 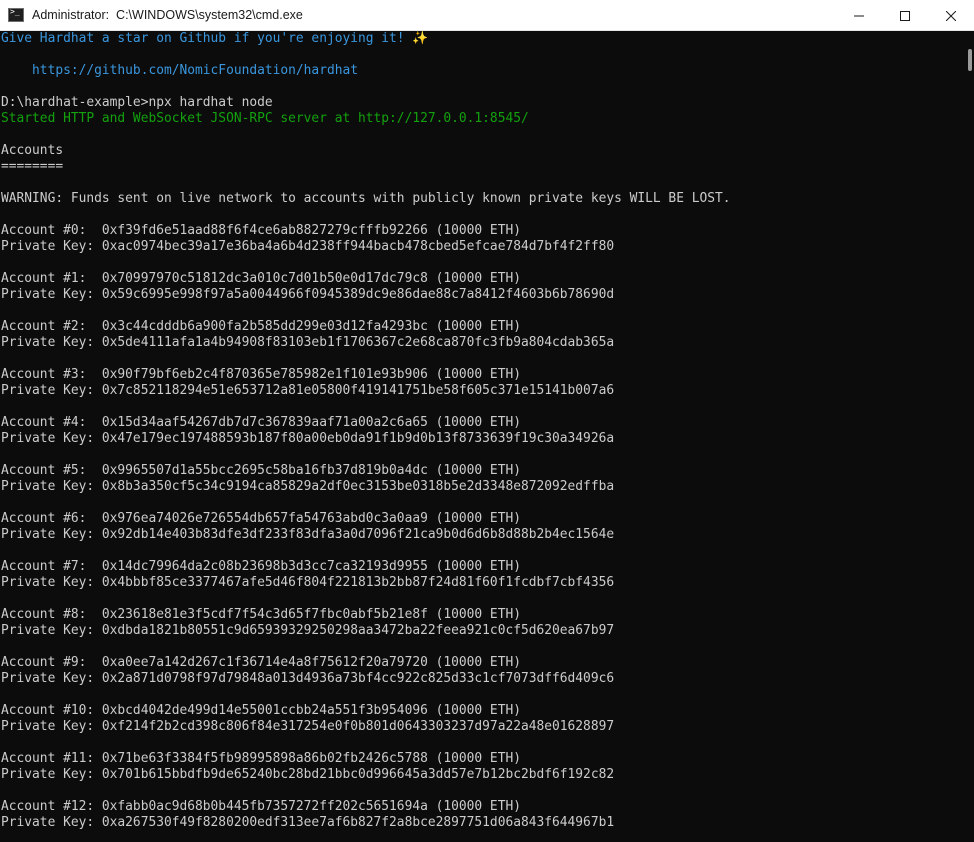 I want to click on maximize-icon, so click(x=905, y=15).